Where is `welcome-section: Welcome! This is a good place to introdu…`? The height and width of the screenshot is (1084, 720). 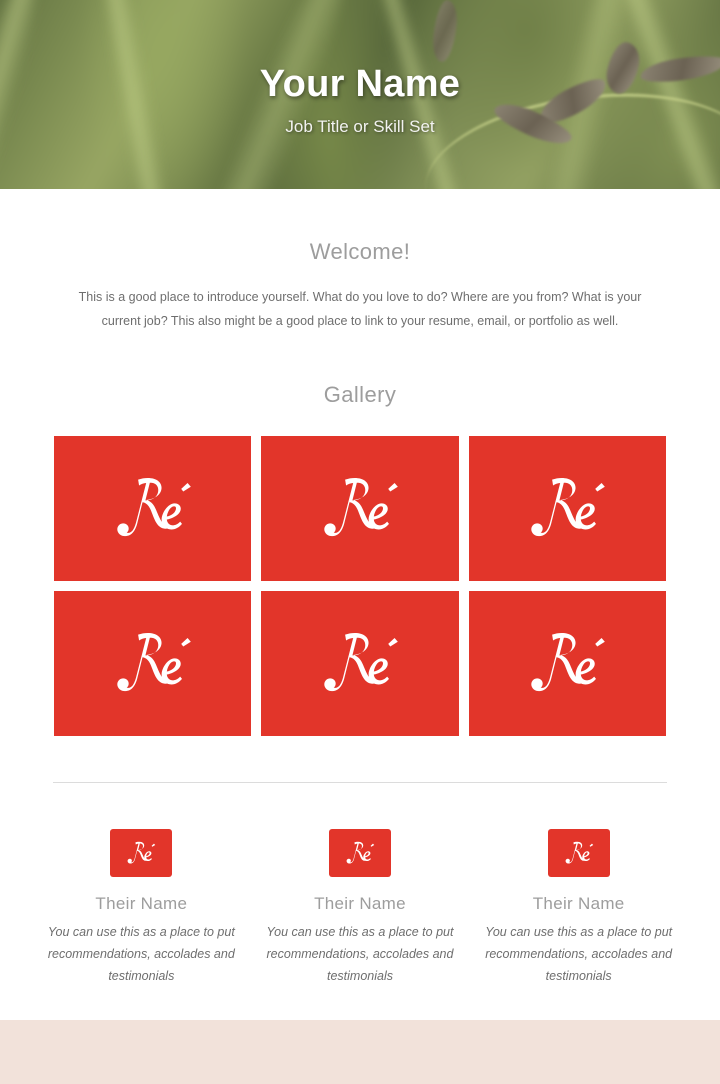 welcome-section: Welcome! This is a good place to introdu… is located at coordinates (360, 261).